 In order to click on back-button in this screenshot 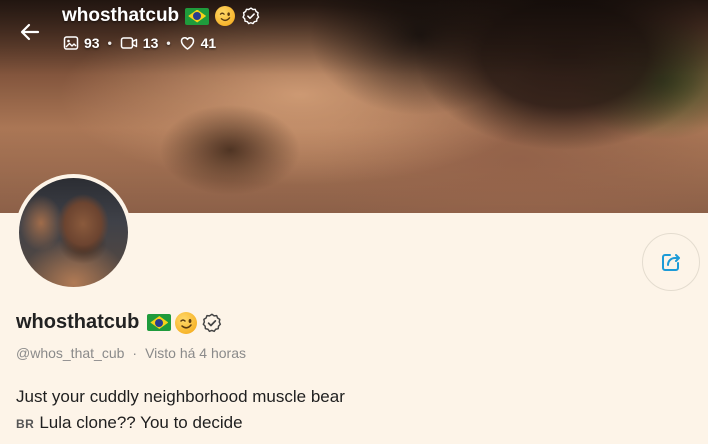, I will do `click(30, 32)`.